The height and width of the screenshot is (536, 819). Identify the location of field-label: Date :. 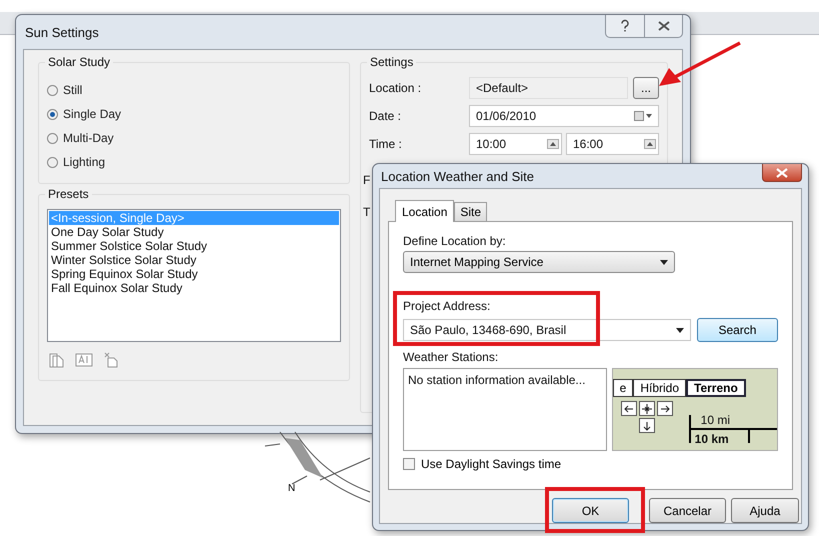
(385, 116).